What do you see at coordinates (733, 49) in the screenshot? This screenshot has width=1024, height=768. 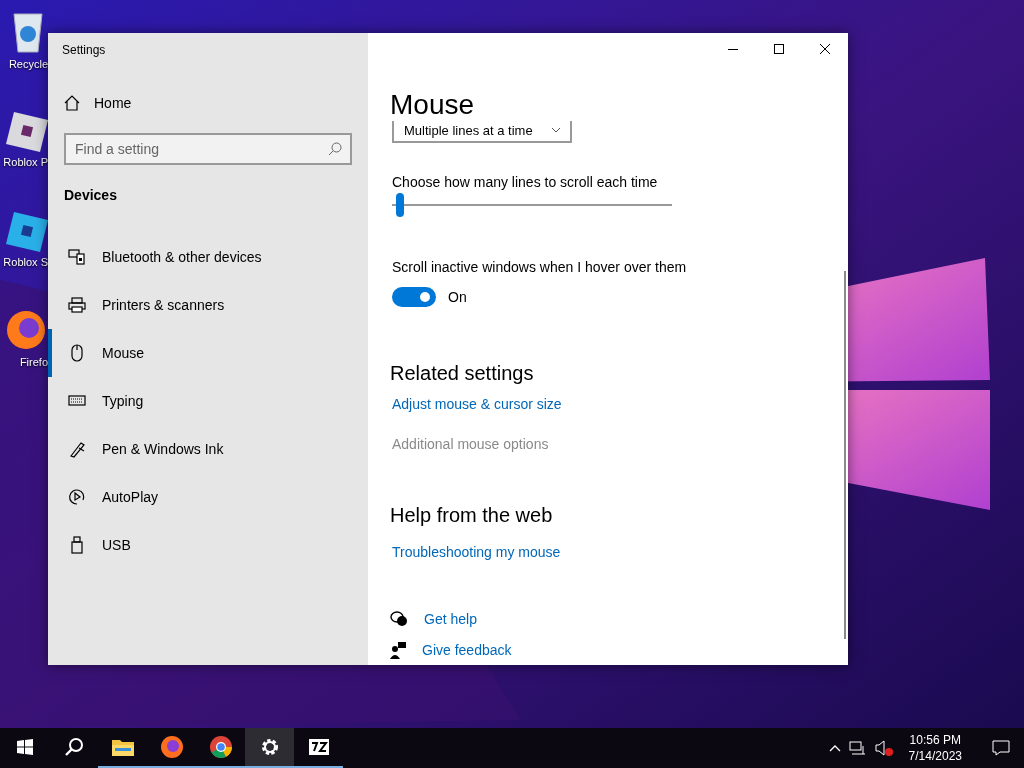 I see `minimize-icon` at bounding box center [733, 49].